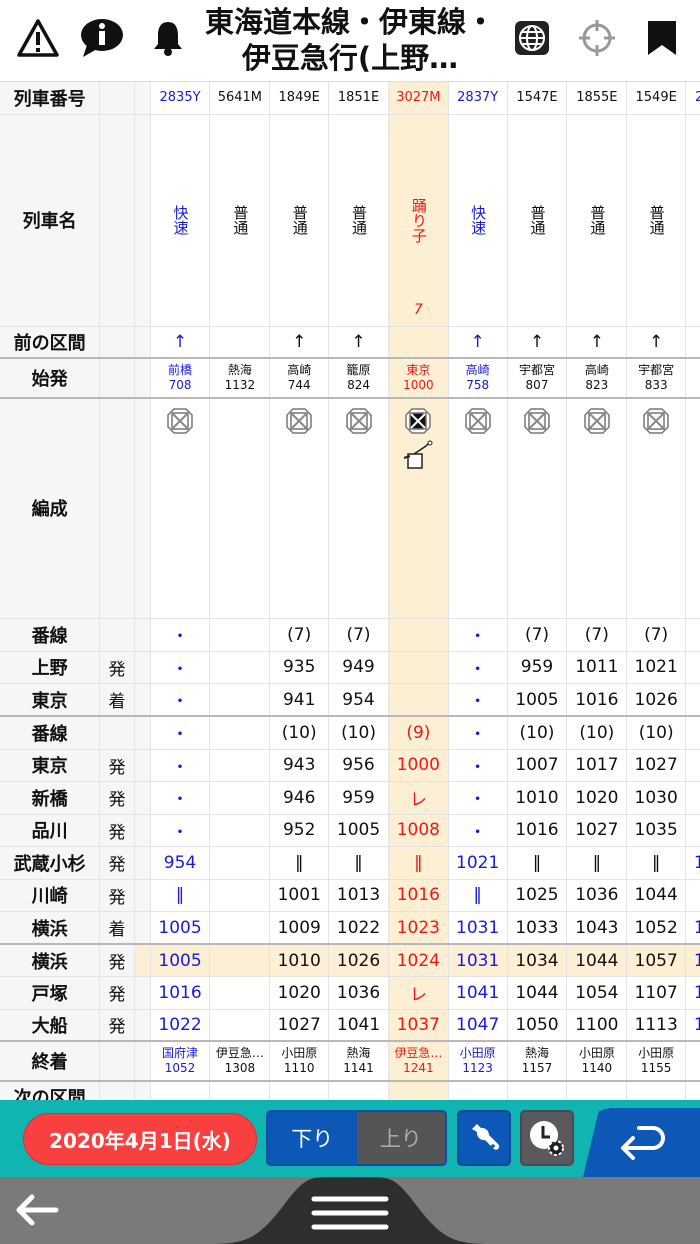  I want to click on train-cell: 2837Y, so click(478, 98).